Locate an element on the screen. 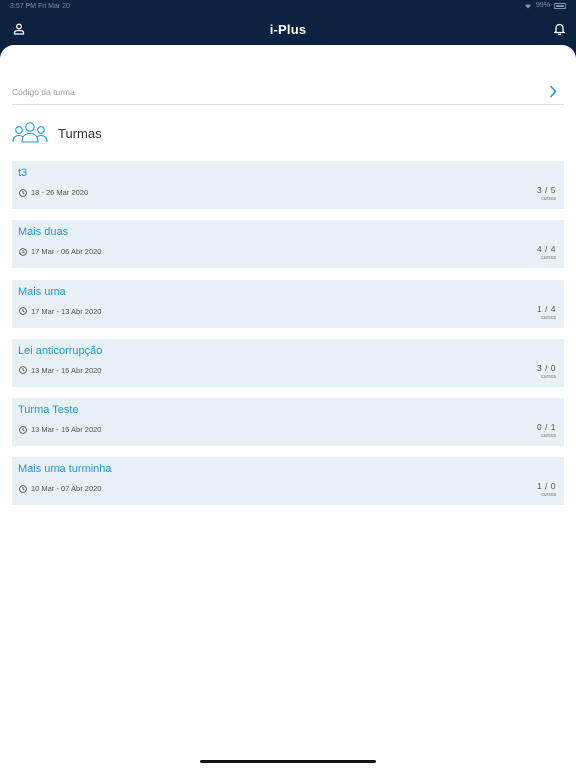  bell-icon is located at coordinates (559, 29).